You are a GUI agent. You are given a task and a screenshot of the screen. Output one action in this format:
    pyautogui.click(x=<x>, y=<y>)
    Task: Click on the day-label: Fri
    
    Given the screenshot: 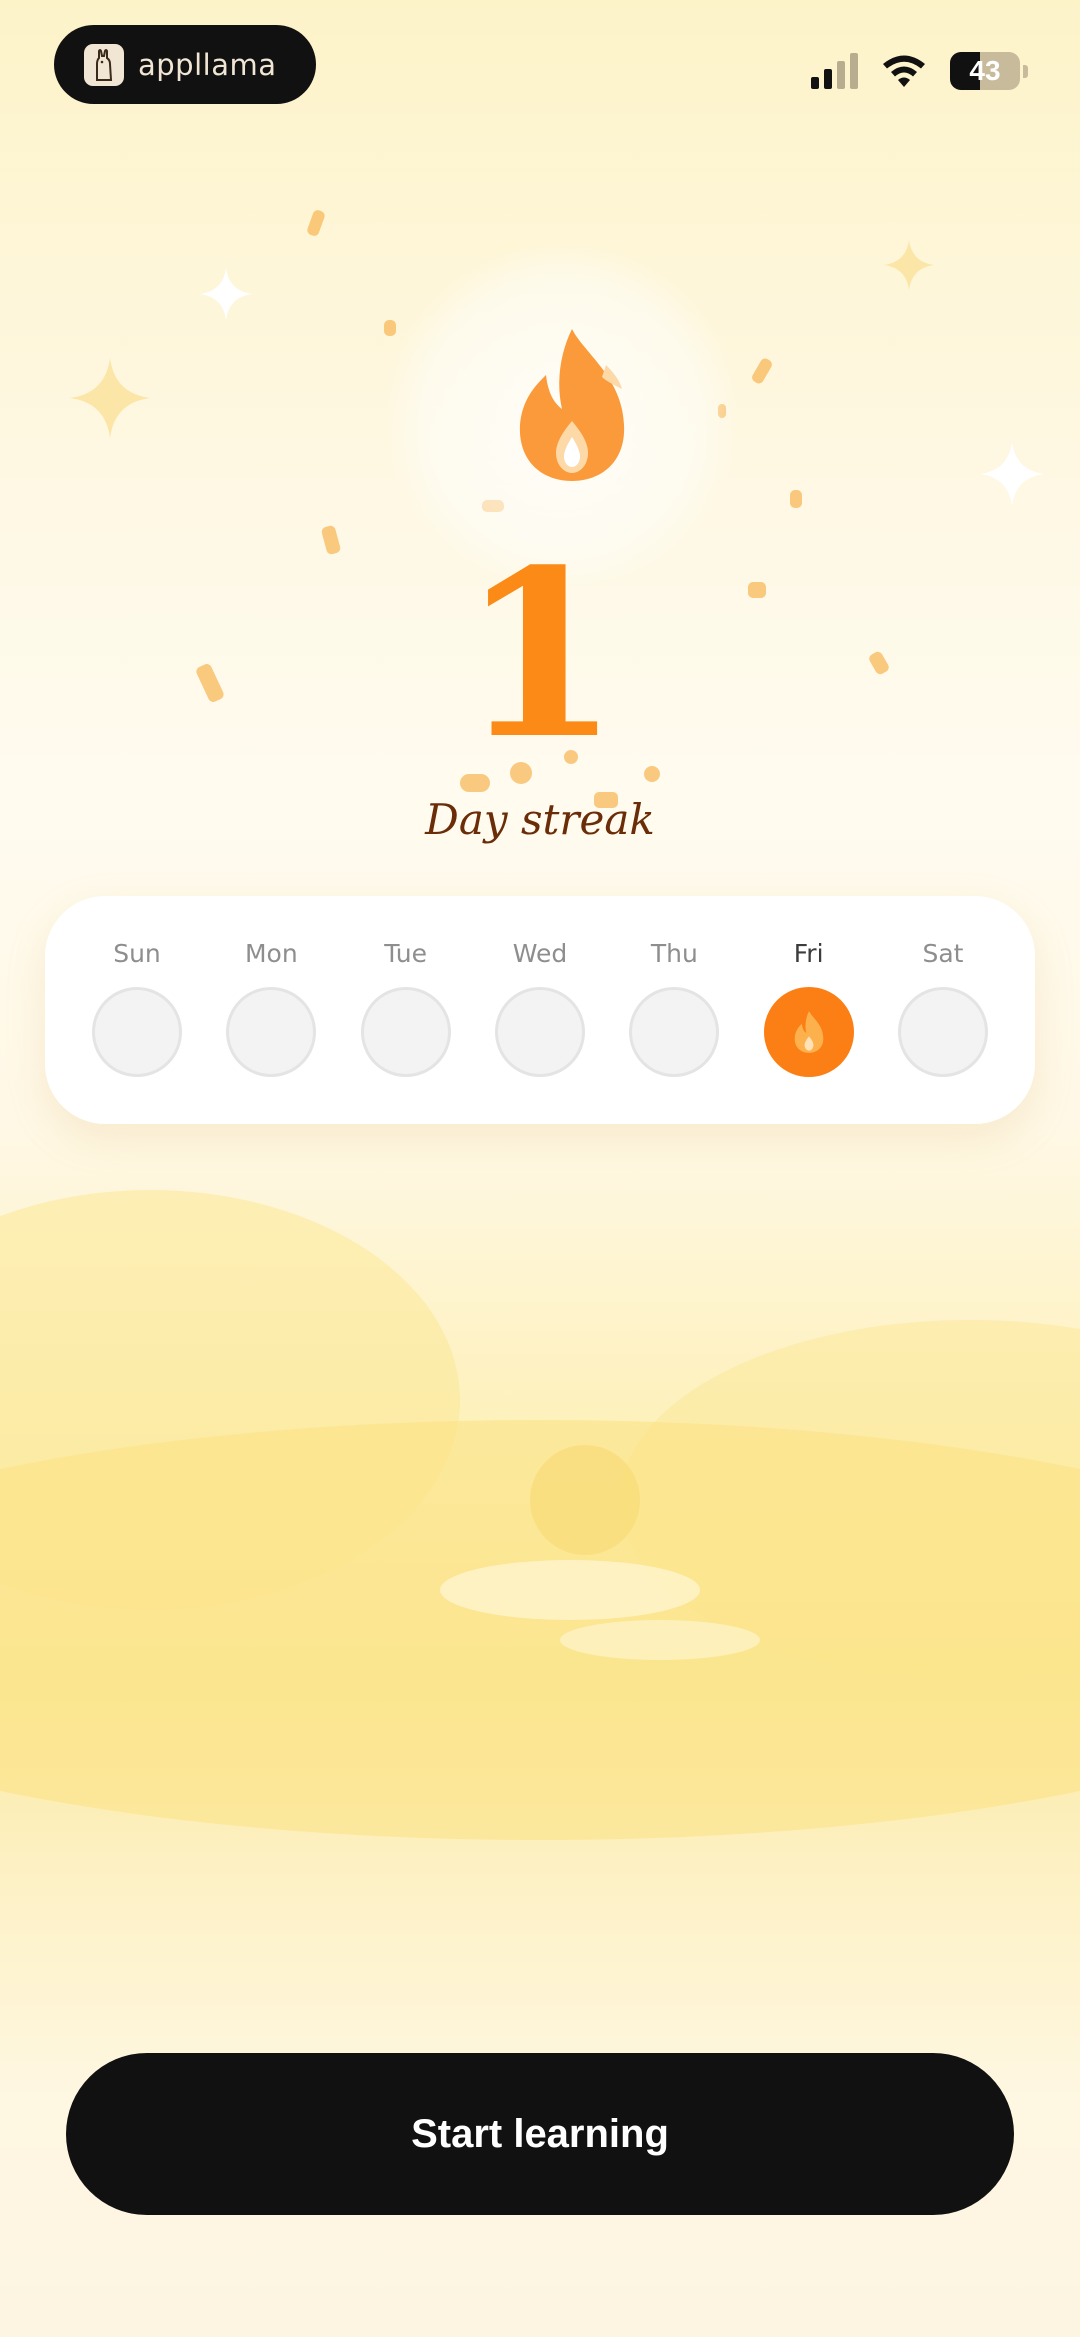 What is the action you would take?
    pyautogui.click(x=808, y=953)
    